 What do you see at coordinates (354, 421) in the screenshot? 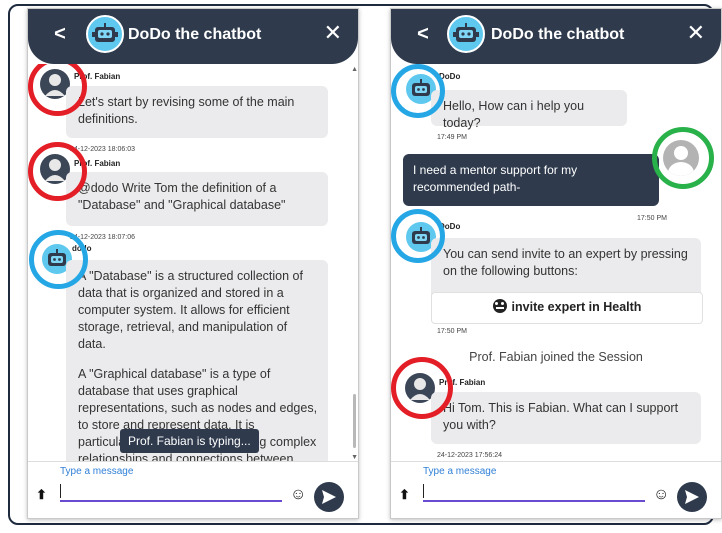
I see `scrollbar-thumb` at bounding box center [354, 421].